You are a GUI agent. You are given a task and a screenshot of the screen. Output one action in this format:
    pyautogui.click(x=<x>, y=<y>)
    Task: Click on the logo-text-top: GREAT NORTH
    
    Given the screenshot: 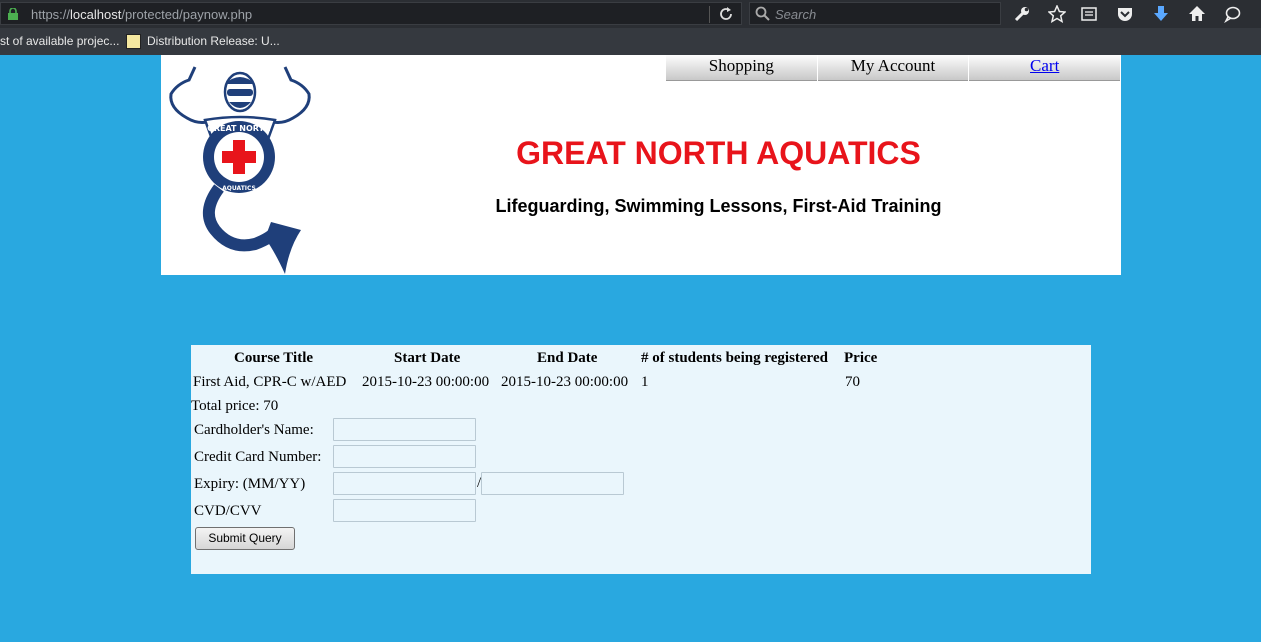 What is the action you would take?
    pyautogui.click(x=238, y=128)
    